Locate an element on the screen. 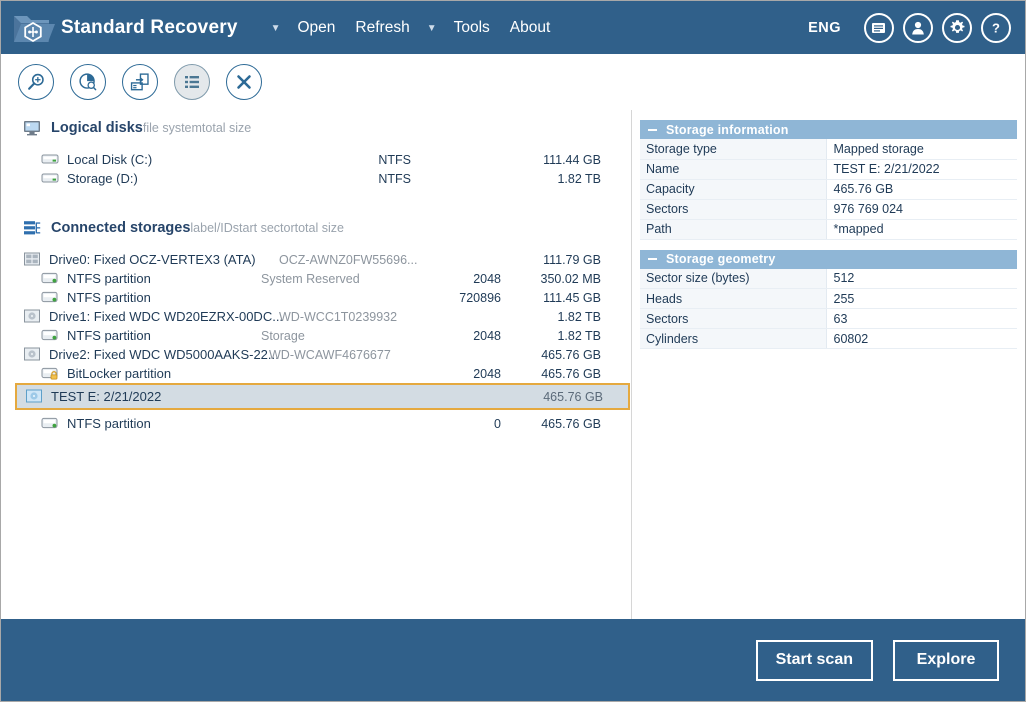 The image size is (1026, 702). table-row: Capacity 465.76 GB is located at coordinates (828, 189).